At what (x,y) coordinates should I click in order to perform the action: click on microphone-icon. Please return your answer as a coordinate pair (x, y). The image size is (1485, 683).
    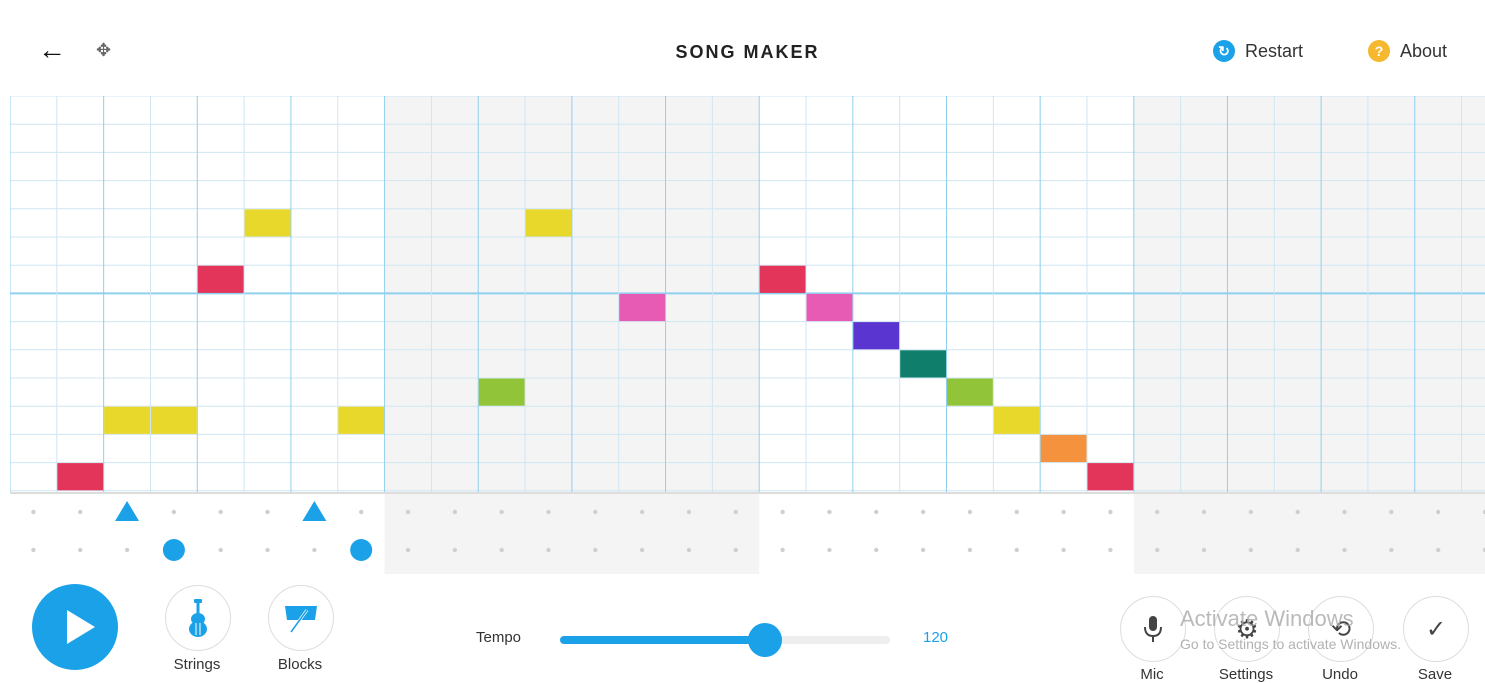
    Looking at the image, I should click on (1153, 629).